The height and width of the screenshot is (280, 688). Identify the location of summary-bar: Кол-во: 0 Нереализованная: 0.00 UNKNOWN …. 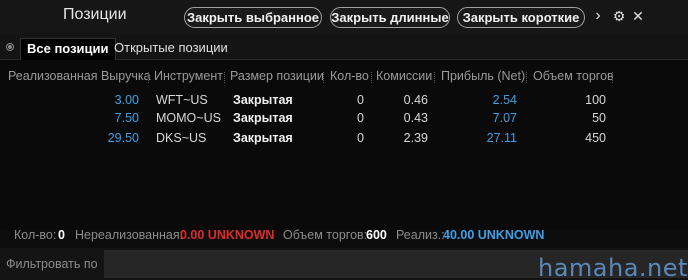
(344, 237).